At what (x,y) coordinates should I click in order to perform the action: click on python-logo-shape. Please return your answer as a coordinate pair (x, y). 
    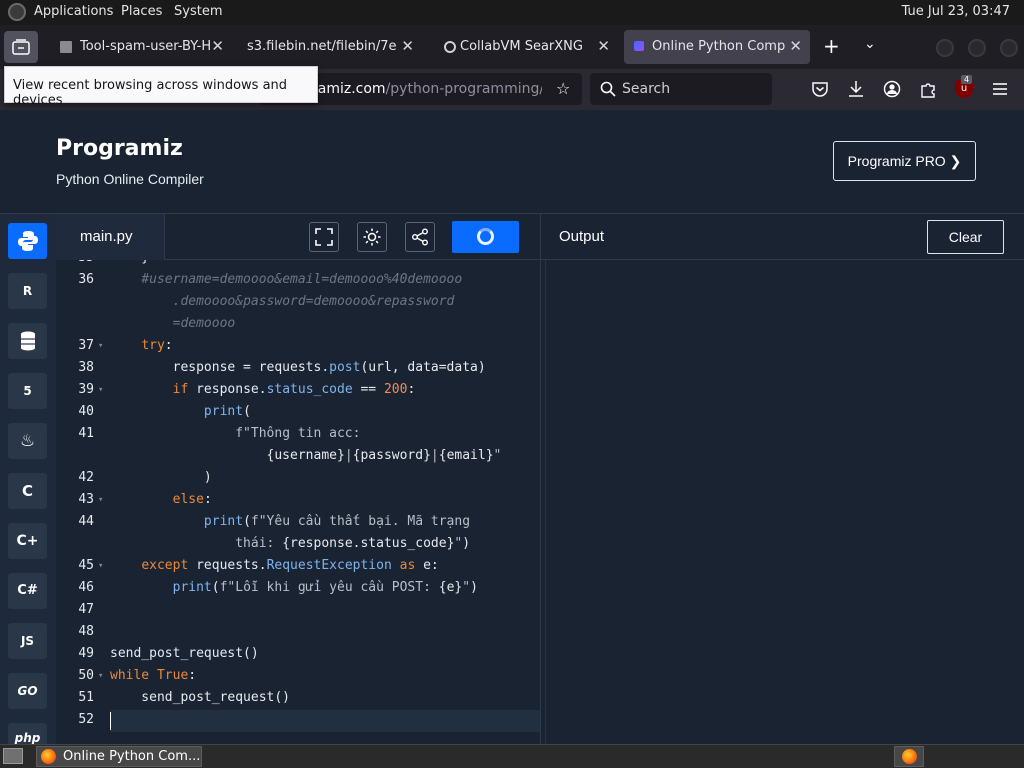
    Looking at the image, I should click on (27, 241).